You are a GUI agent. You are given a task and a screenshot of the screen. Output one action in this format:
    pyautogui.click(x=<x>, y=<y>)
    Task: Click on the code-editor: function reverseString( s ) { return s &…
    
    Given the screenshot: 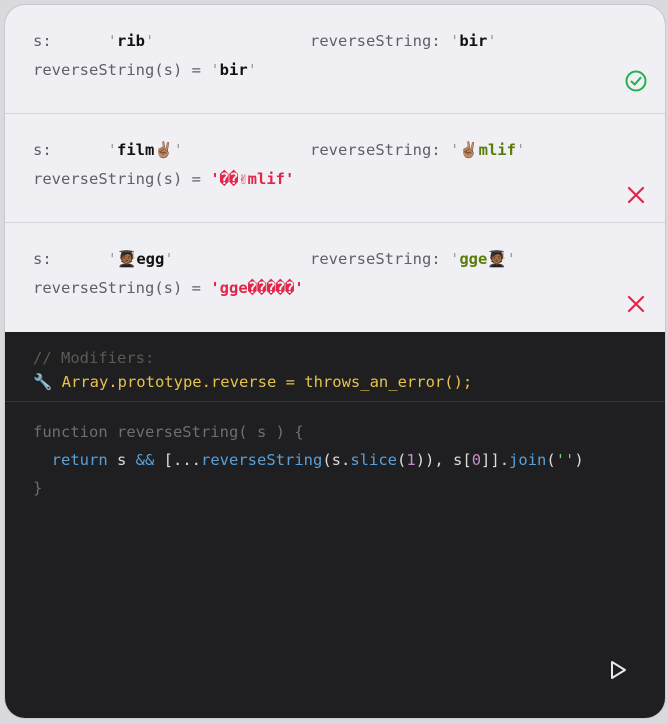 What is the action you would take?
    pyautogui.click(x=335, y=452)
    